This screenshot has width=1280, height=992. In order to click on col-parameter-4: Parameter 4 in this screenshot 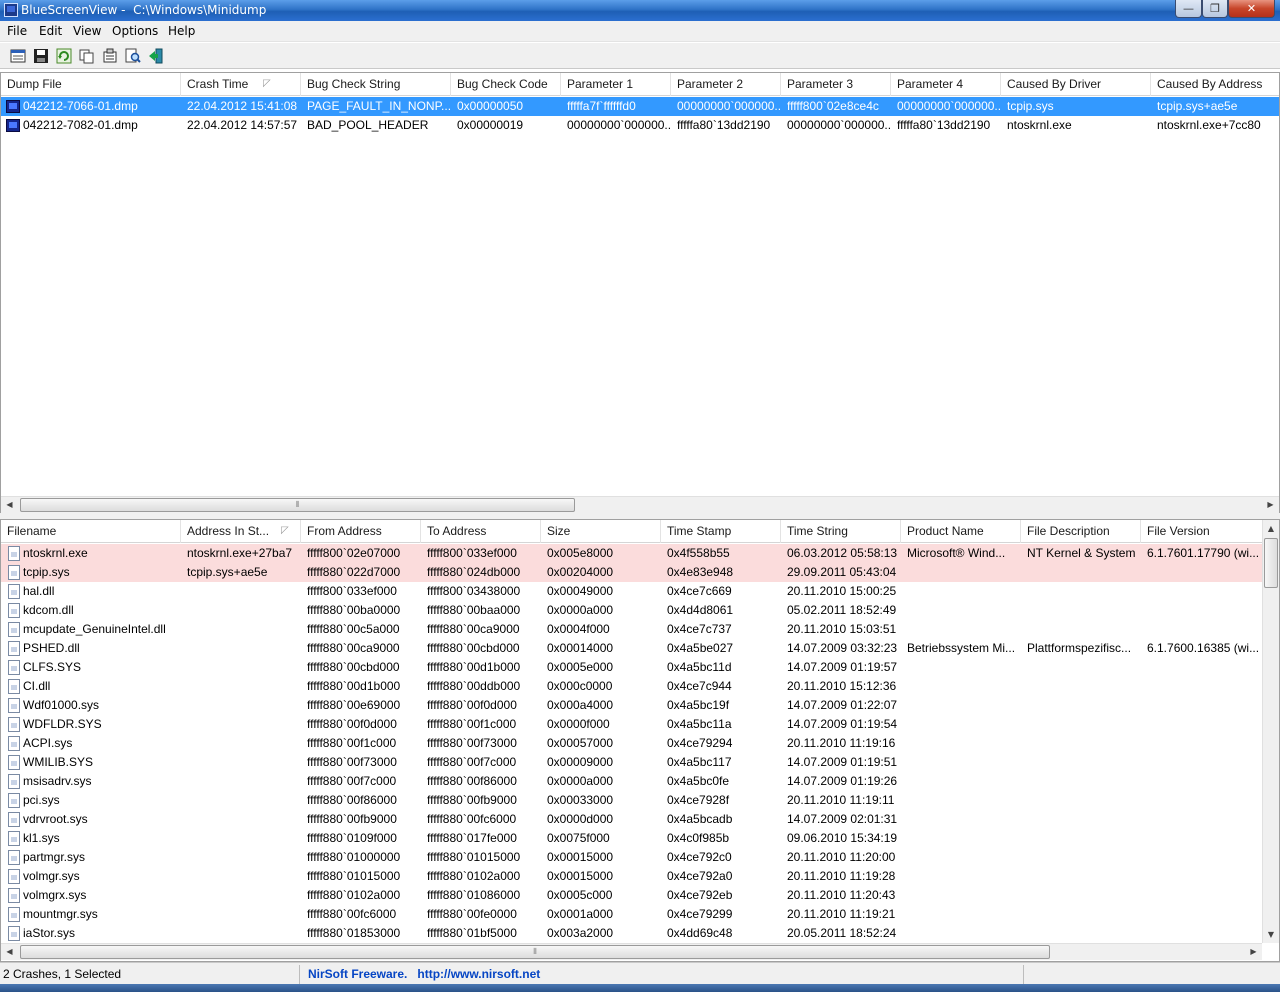, I will do `click(946, 84)`.